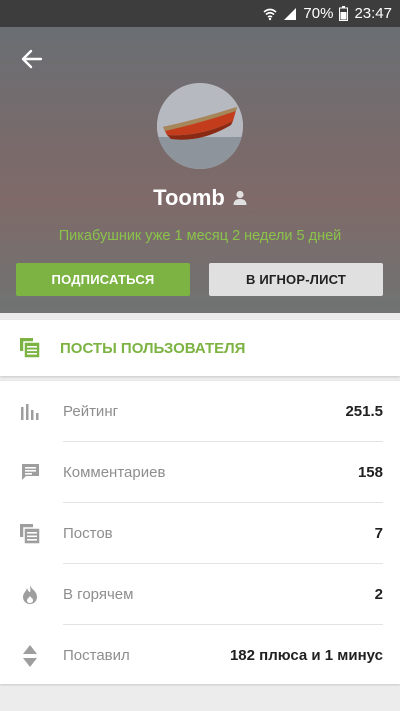 The image size is (400, 711). What do you see at coordinates (318, 13) in the screenshot?
I see `battery-percent: 70%` at bounding box center [318, 13].